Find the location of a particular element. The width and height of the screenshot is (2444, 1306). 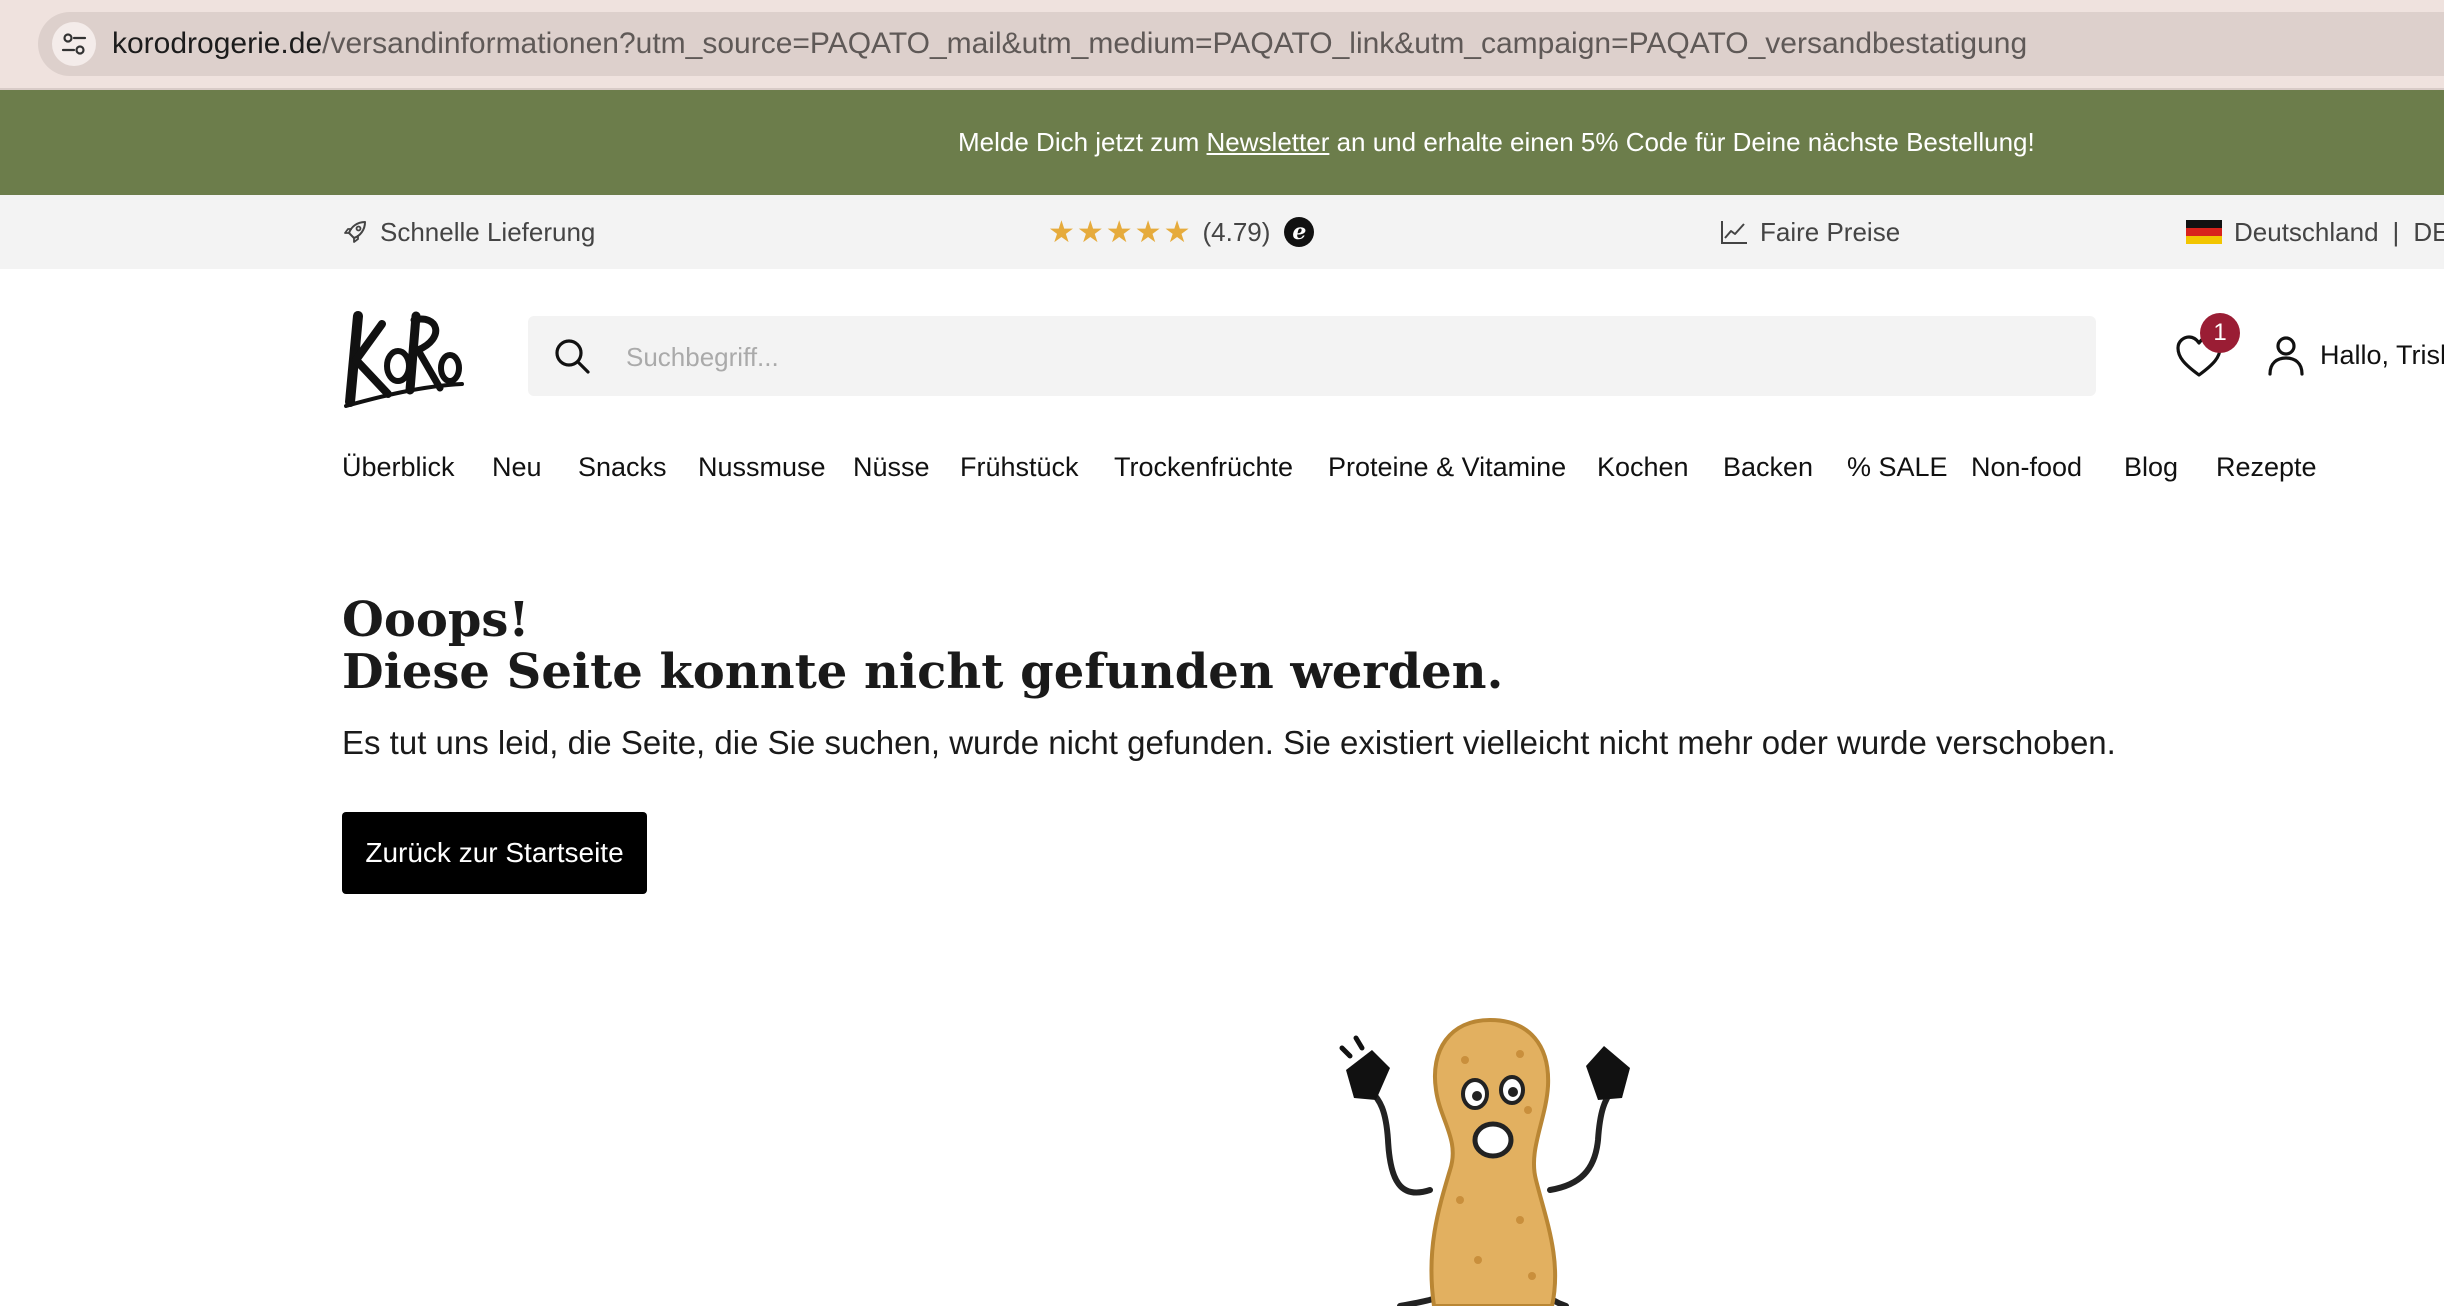

usp-rating: ★★★★★ (4.79) e is located at coordinates (1181, 232).